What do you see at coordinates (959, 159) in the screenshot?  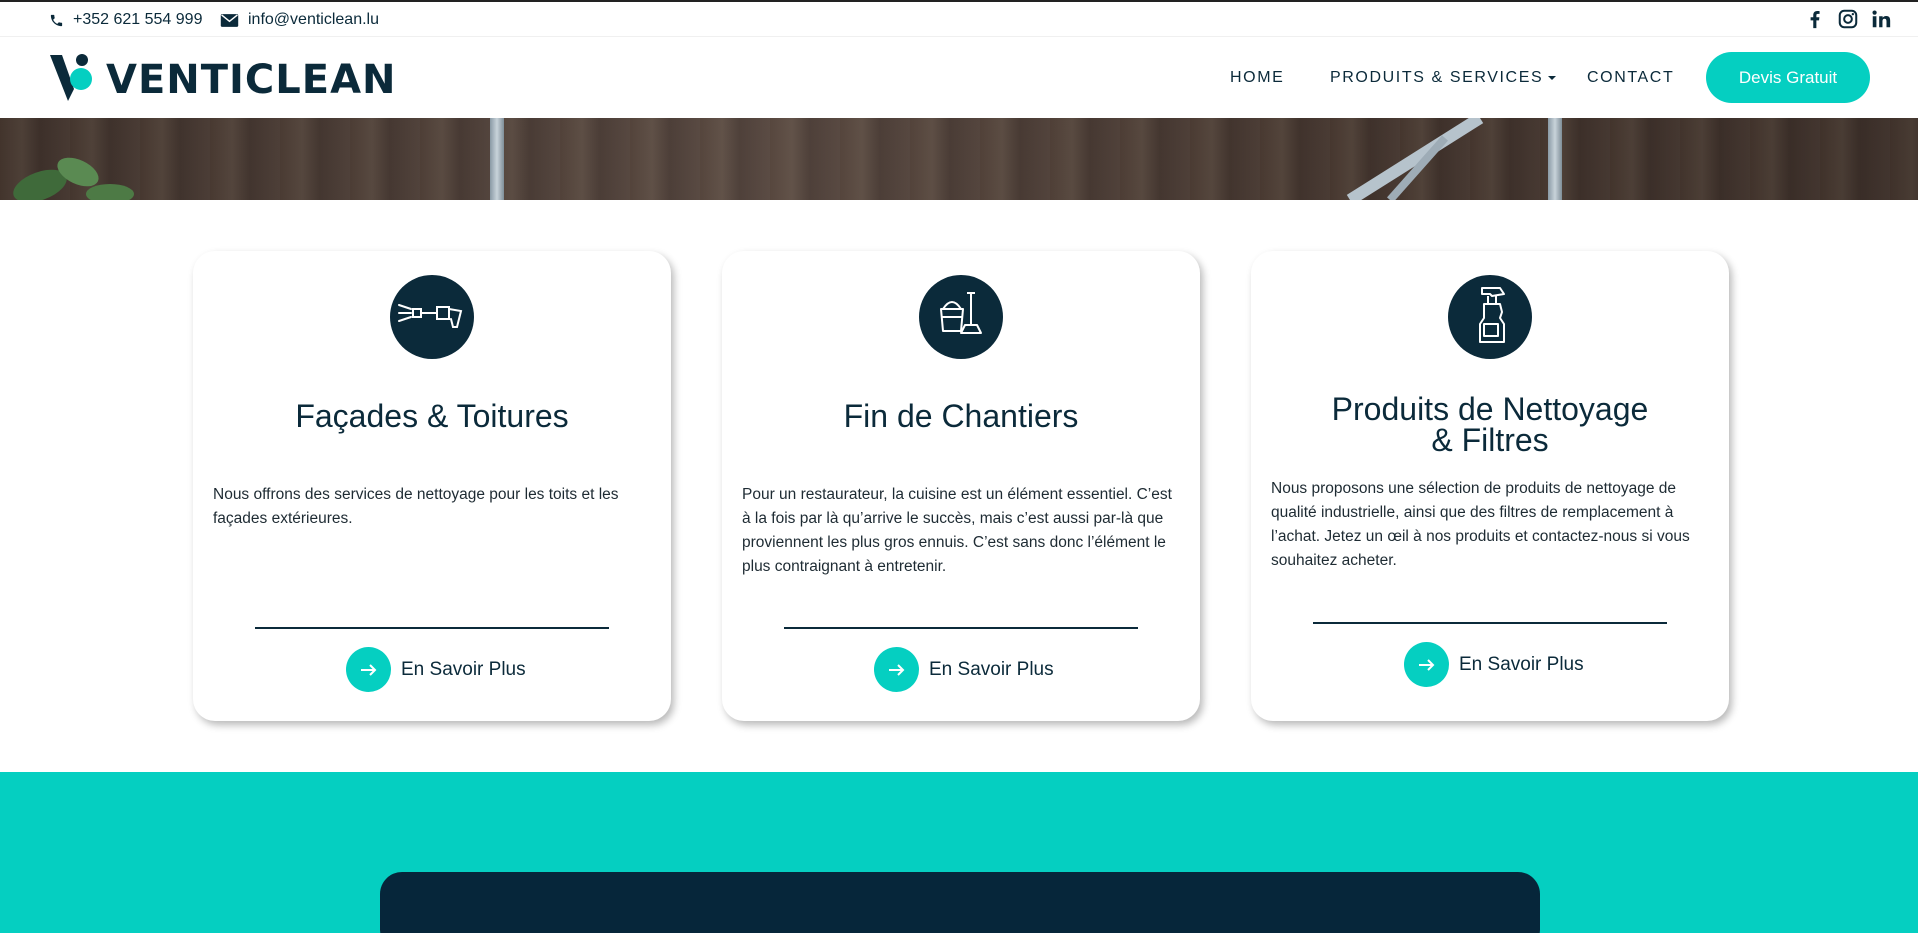 I see `hero-image-strip` at bounding box center [959, 159].